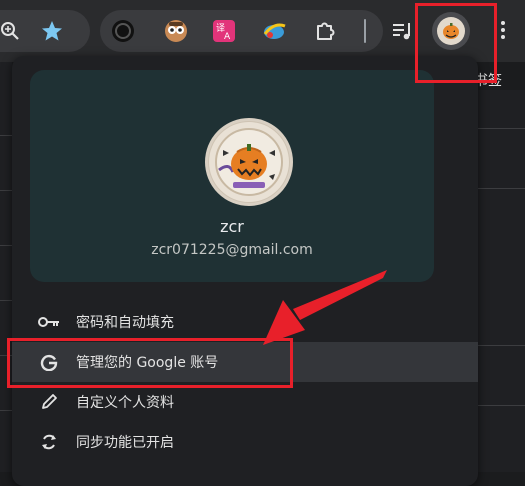  What do you see at coordinates (176, 31) in the screenshot?
I see `extension-face-icon` at bounding box center [176, 31].